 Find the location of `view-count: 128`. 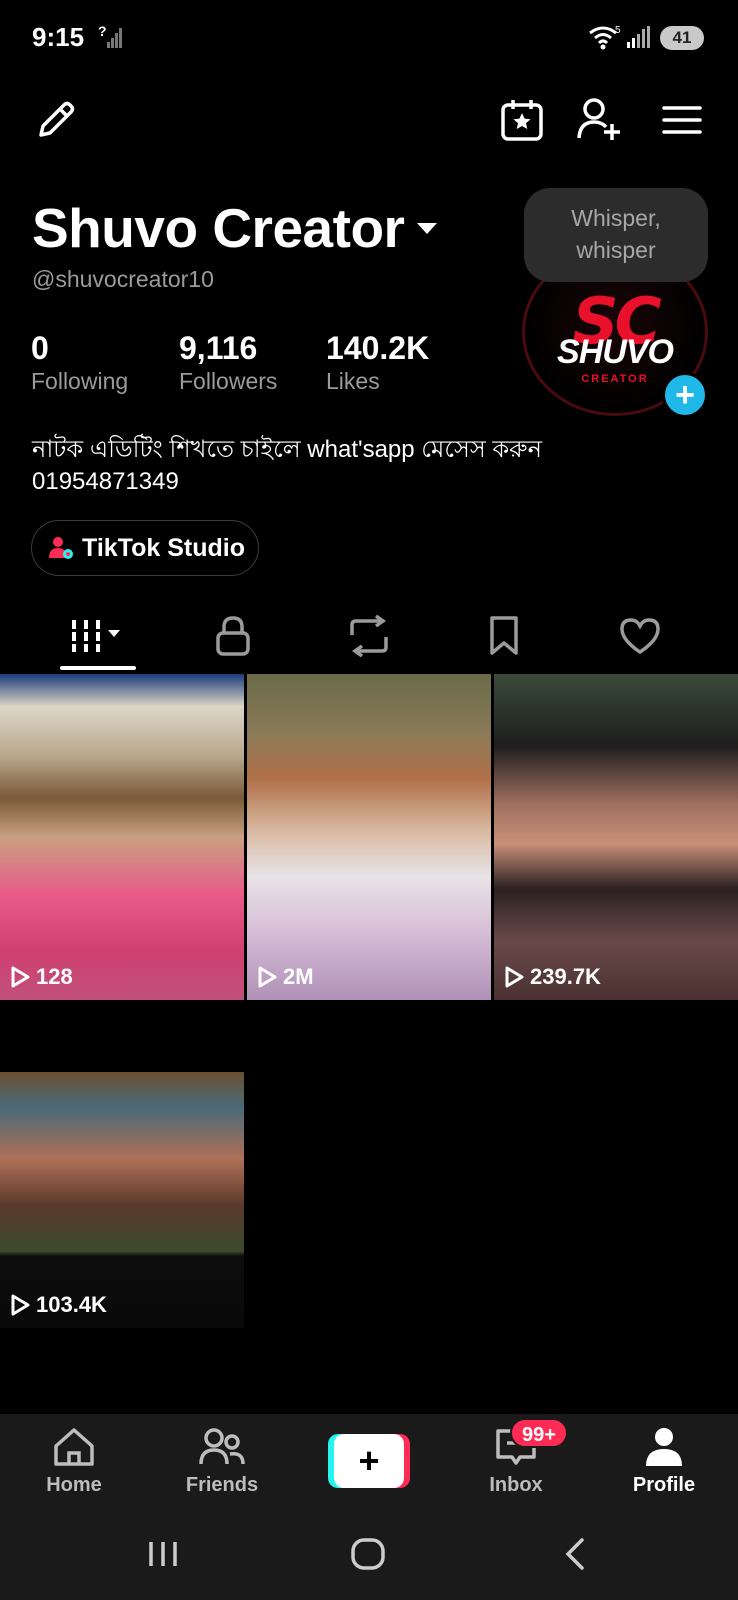

view-count: 128 is located at coordinates (41, 977).